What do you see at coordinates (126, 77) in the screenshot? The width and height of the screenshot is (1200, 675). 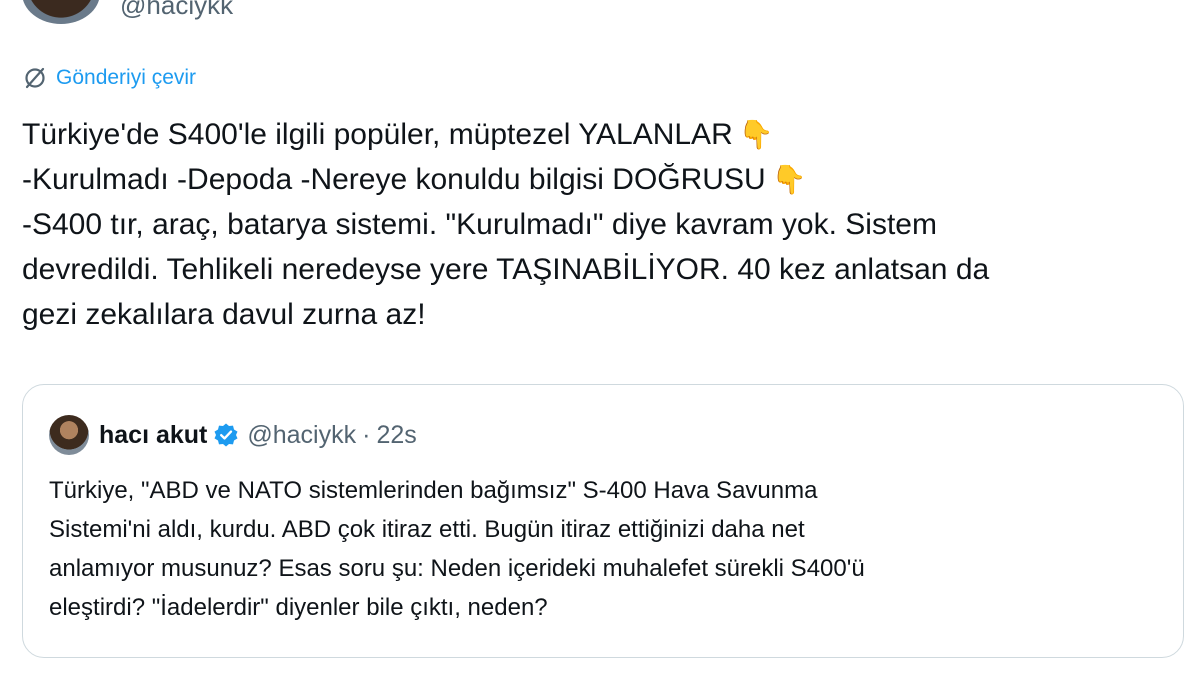 I see `translate-label: Gönderiyi çevir` at bounding box center [126, 77].